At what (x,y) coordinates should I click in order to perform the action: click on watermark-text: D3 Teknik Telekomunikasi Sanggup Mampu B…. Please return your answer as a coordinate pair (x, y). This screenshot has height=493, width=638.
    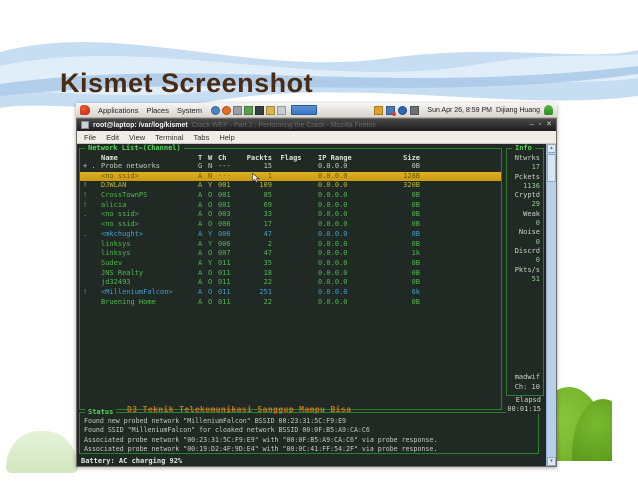
    Looking at the image, I should click on (239, 409).